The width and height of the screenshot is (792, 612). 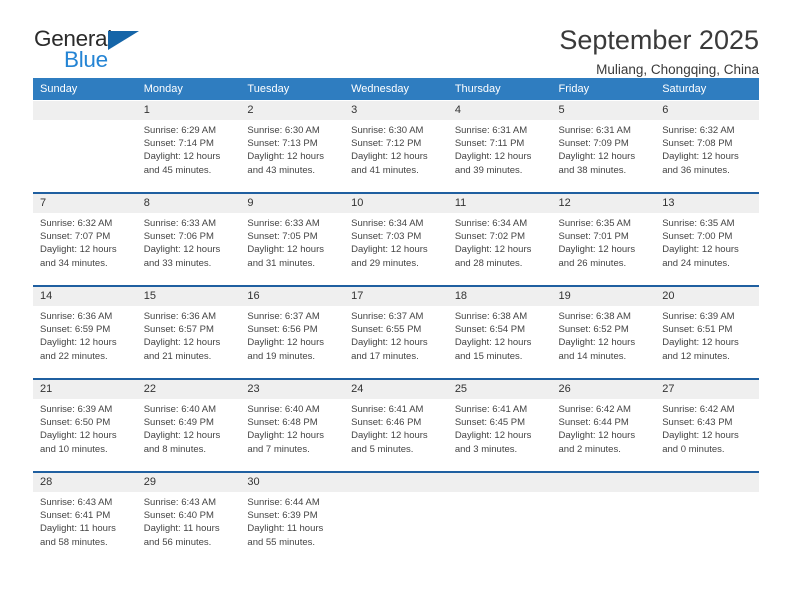 What do you see at coordinates (178, 237) in the screenshot?
I see `sunset-text: Sunset: 7:06 PM` at bounding box center [178, 237].